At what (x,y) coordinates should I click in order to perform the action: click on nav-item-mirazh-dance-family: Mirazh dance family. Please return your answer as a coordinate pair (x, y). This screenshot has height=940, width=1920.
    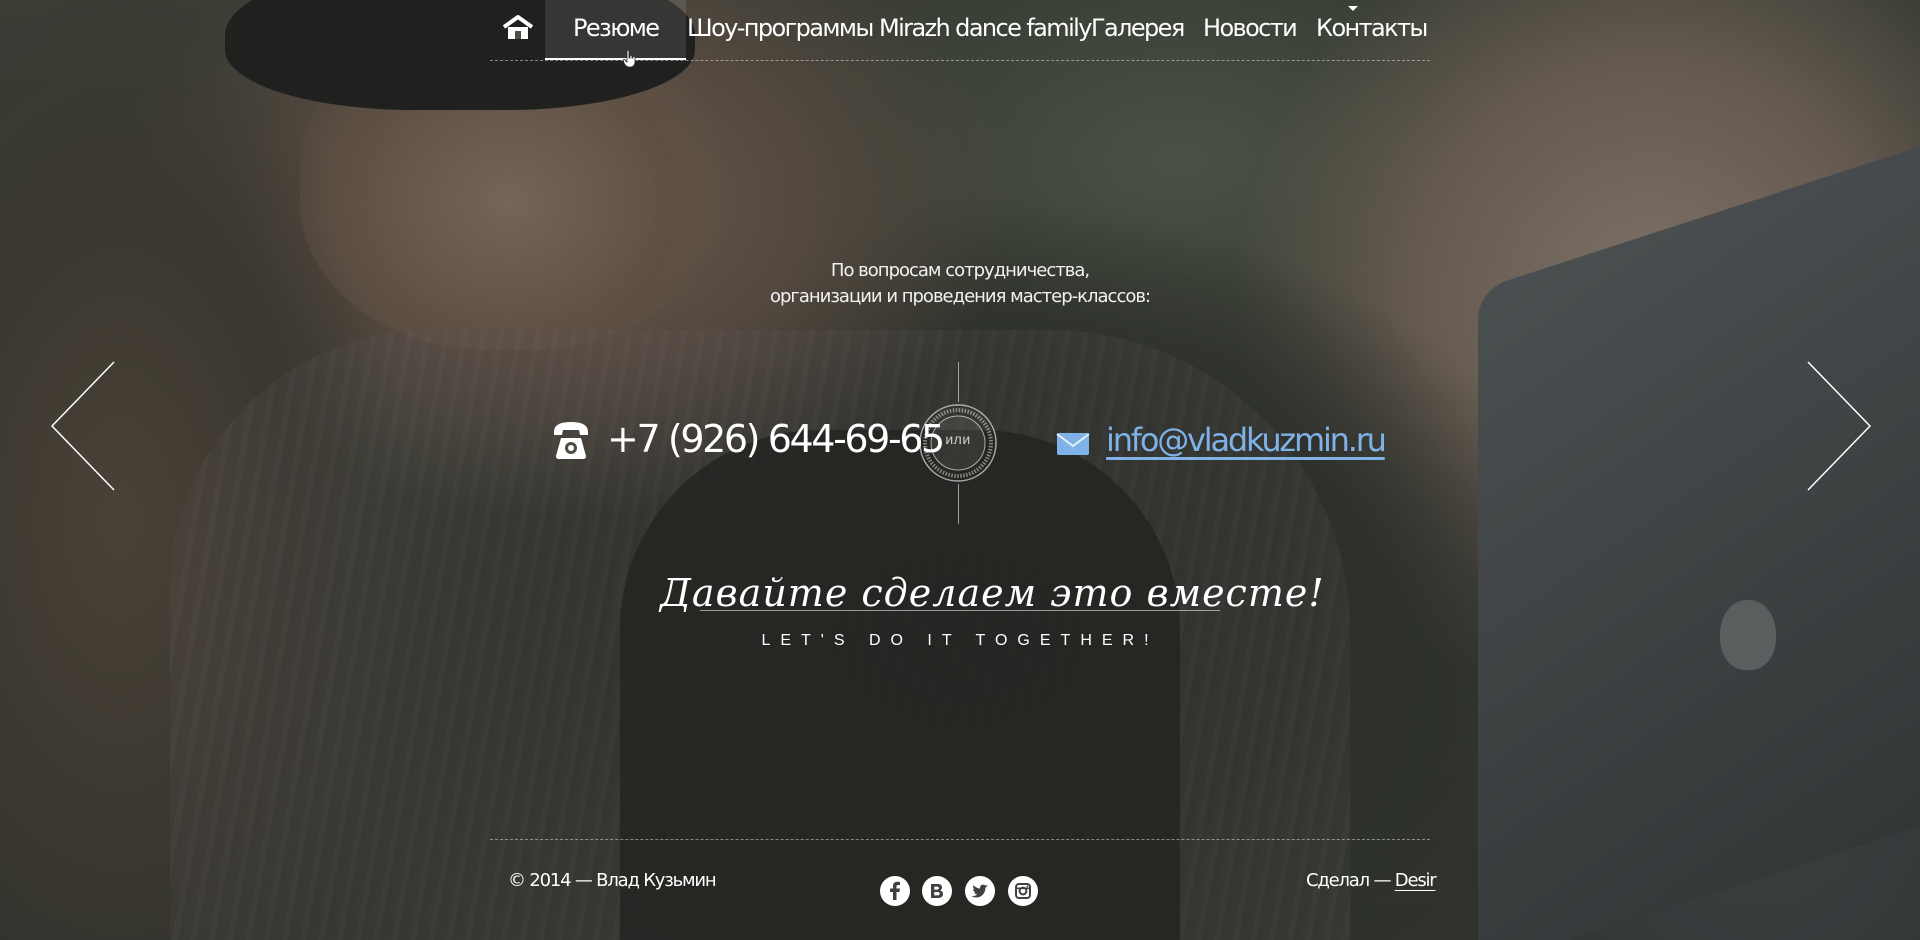
    Looking at the image, I should click on (985, 29).